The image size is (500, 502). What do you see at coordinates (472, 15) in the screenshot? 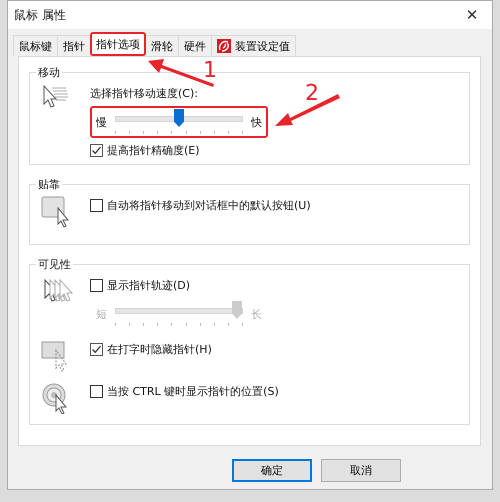
I see `close-button: ✕` at bounding box center [472, 15].